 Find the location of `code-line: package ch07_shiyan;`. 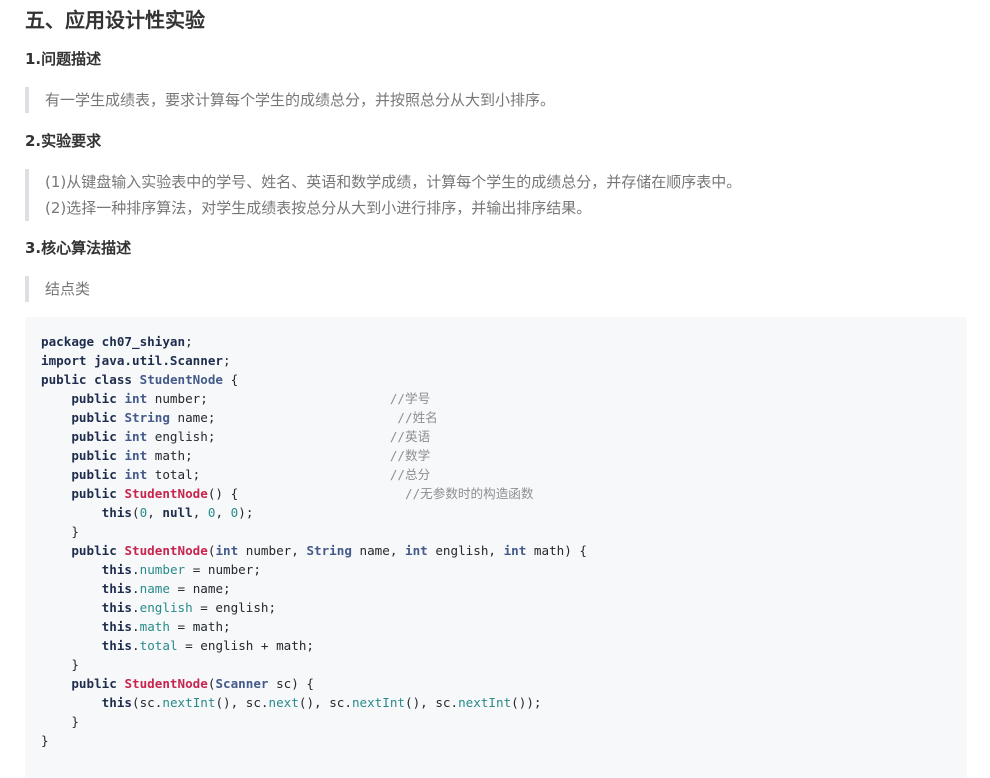

code-line: package ch07_shiyan; is located at coordinates (314, 341).